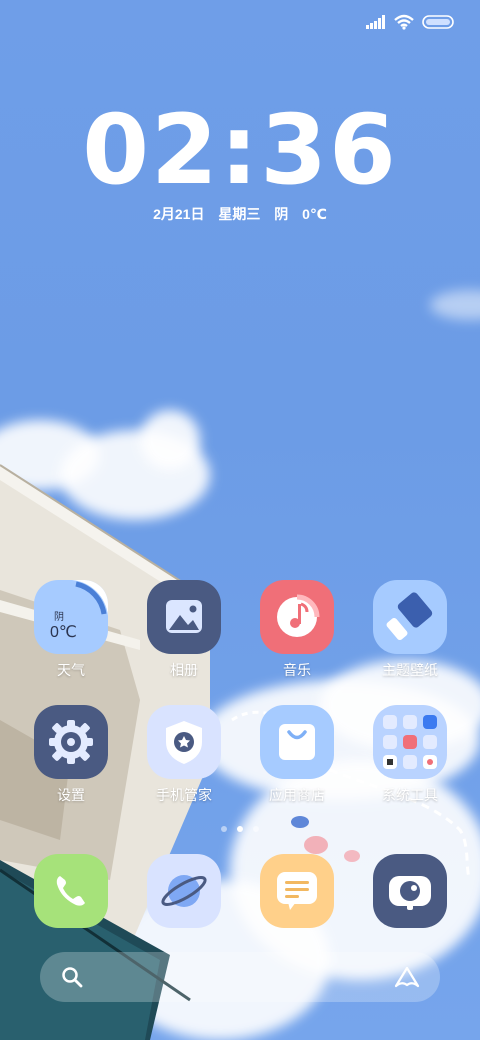 This screenshot has height=1040, width=480. What do you see at coordinates (410, 617) in the screenshot?
I see `themes-icon` at bounding box center [410, 617].